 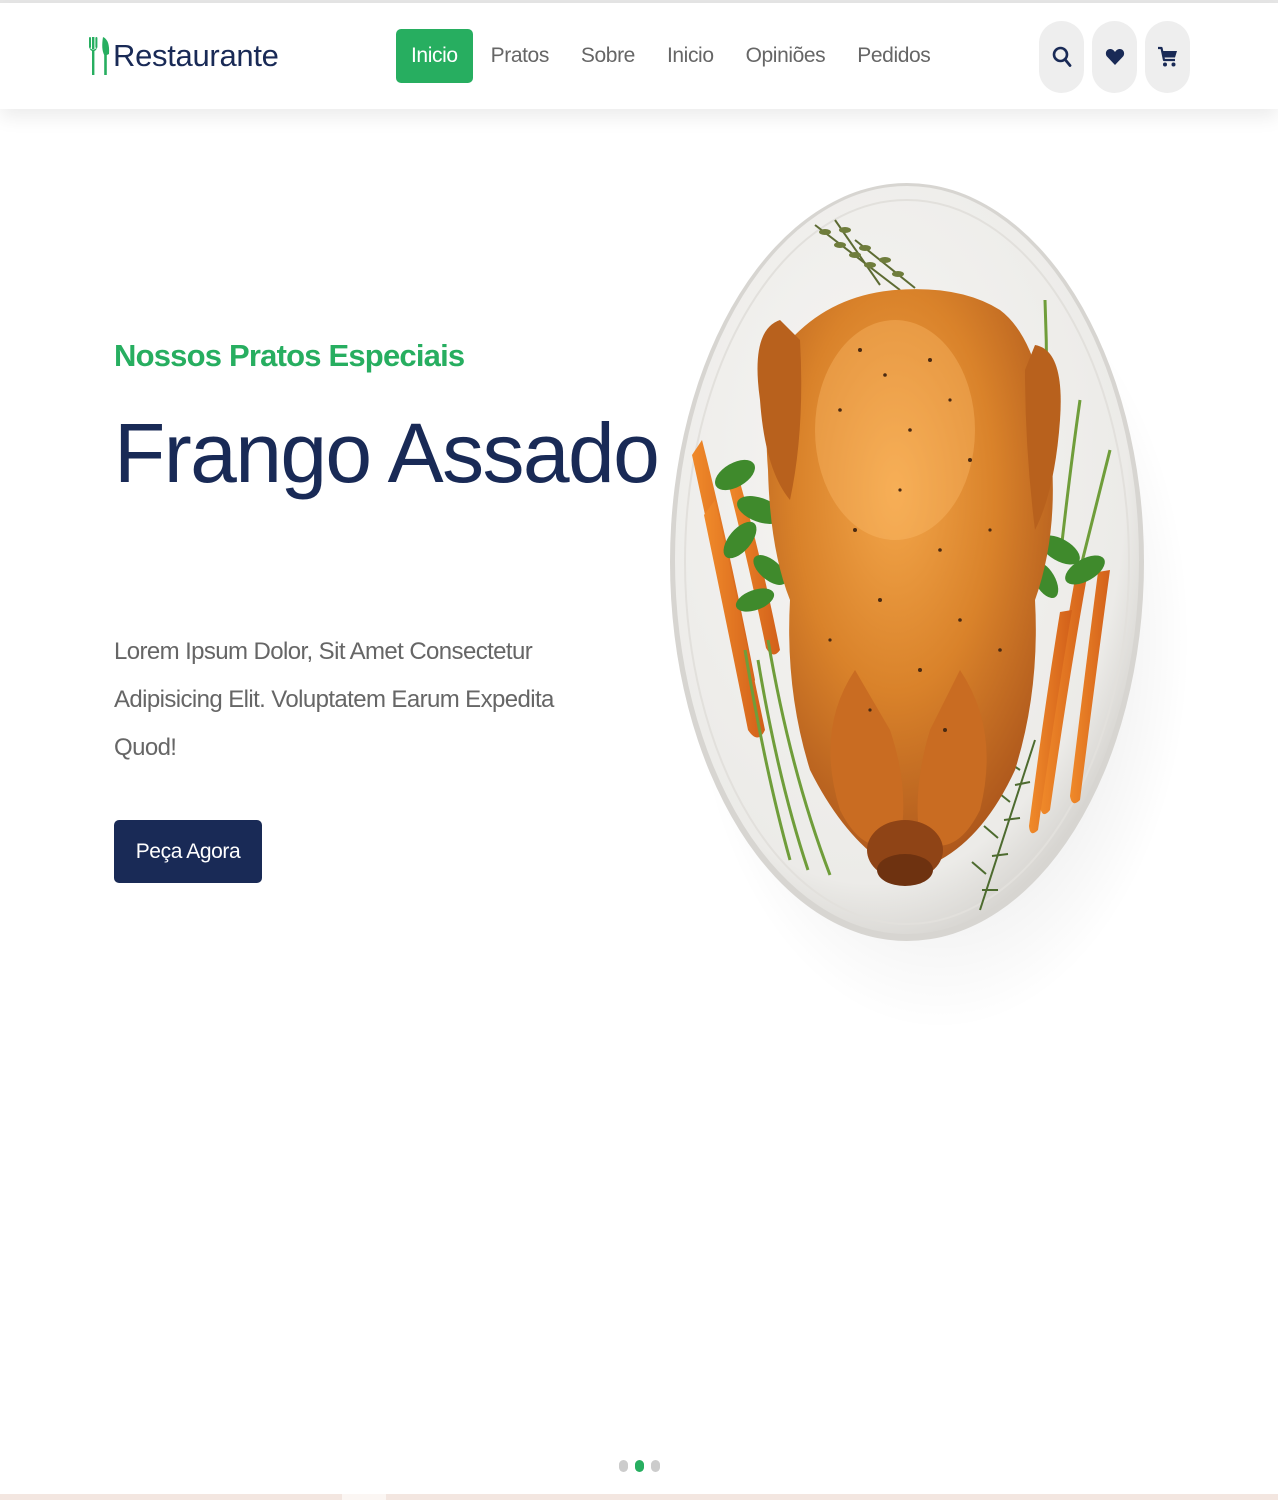 I want to click on search-button, so click(x=1061, y=57).